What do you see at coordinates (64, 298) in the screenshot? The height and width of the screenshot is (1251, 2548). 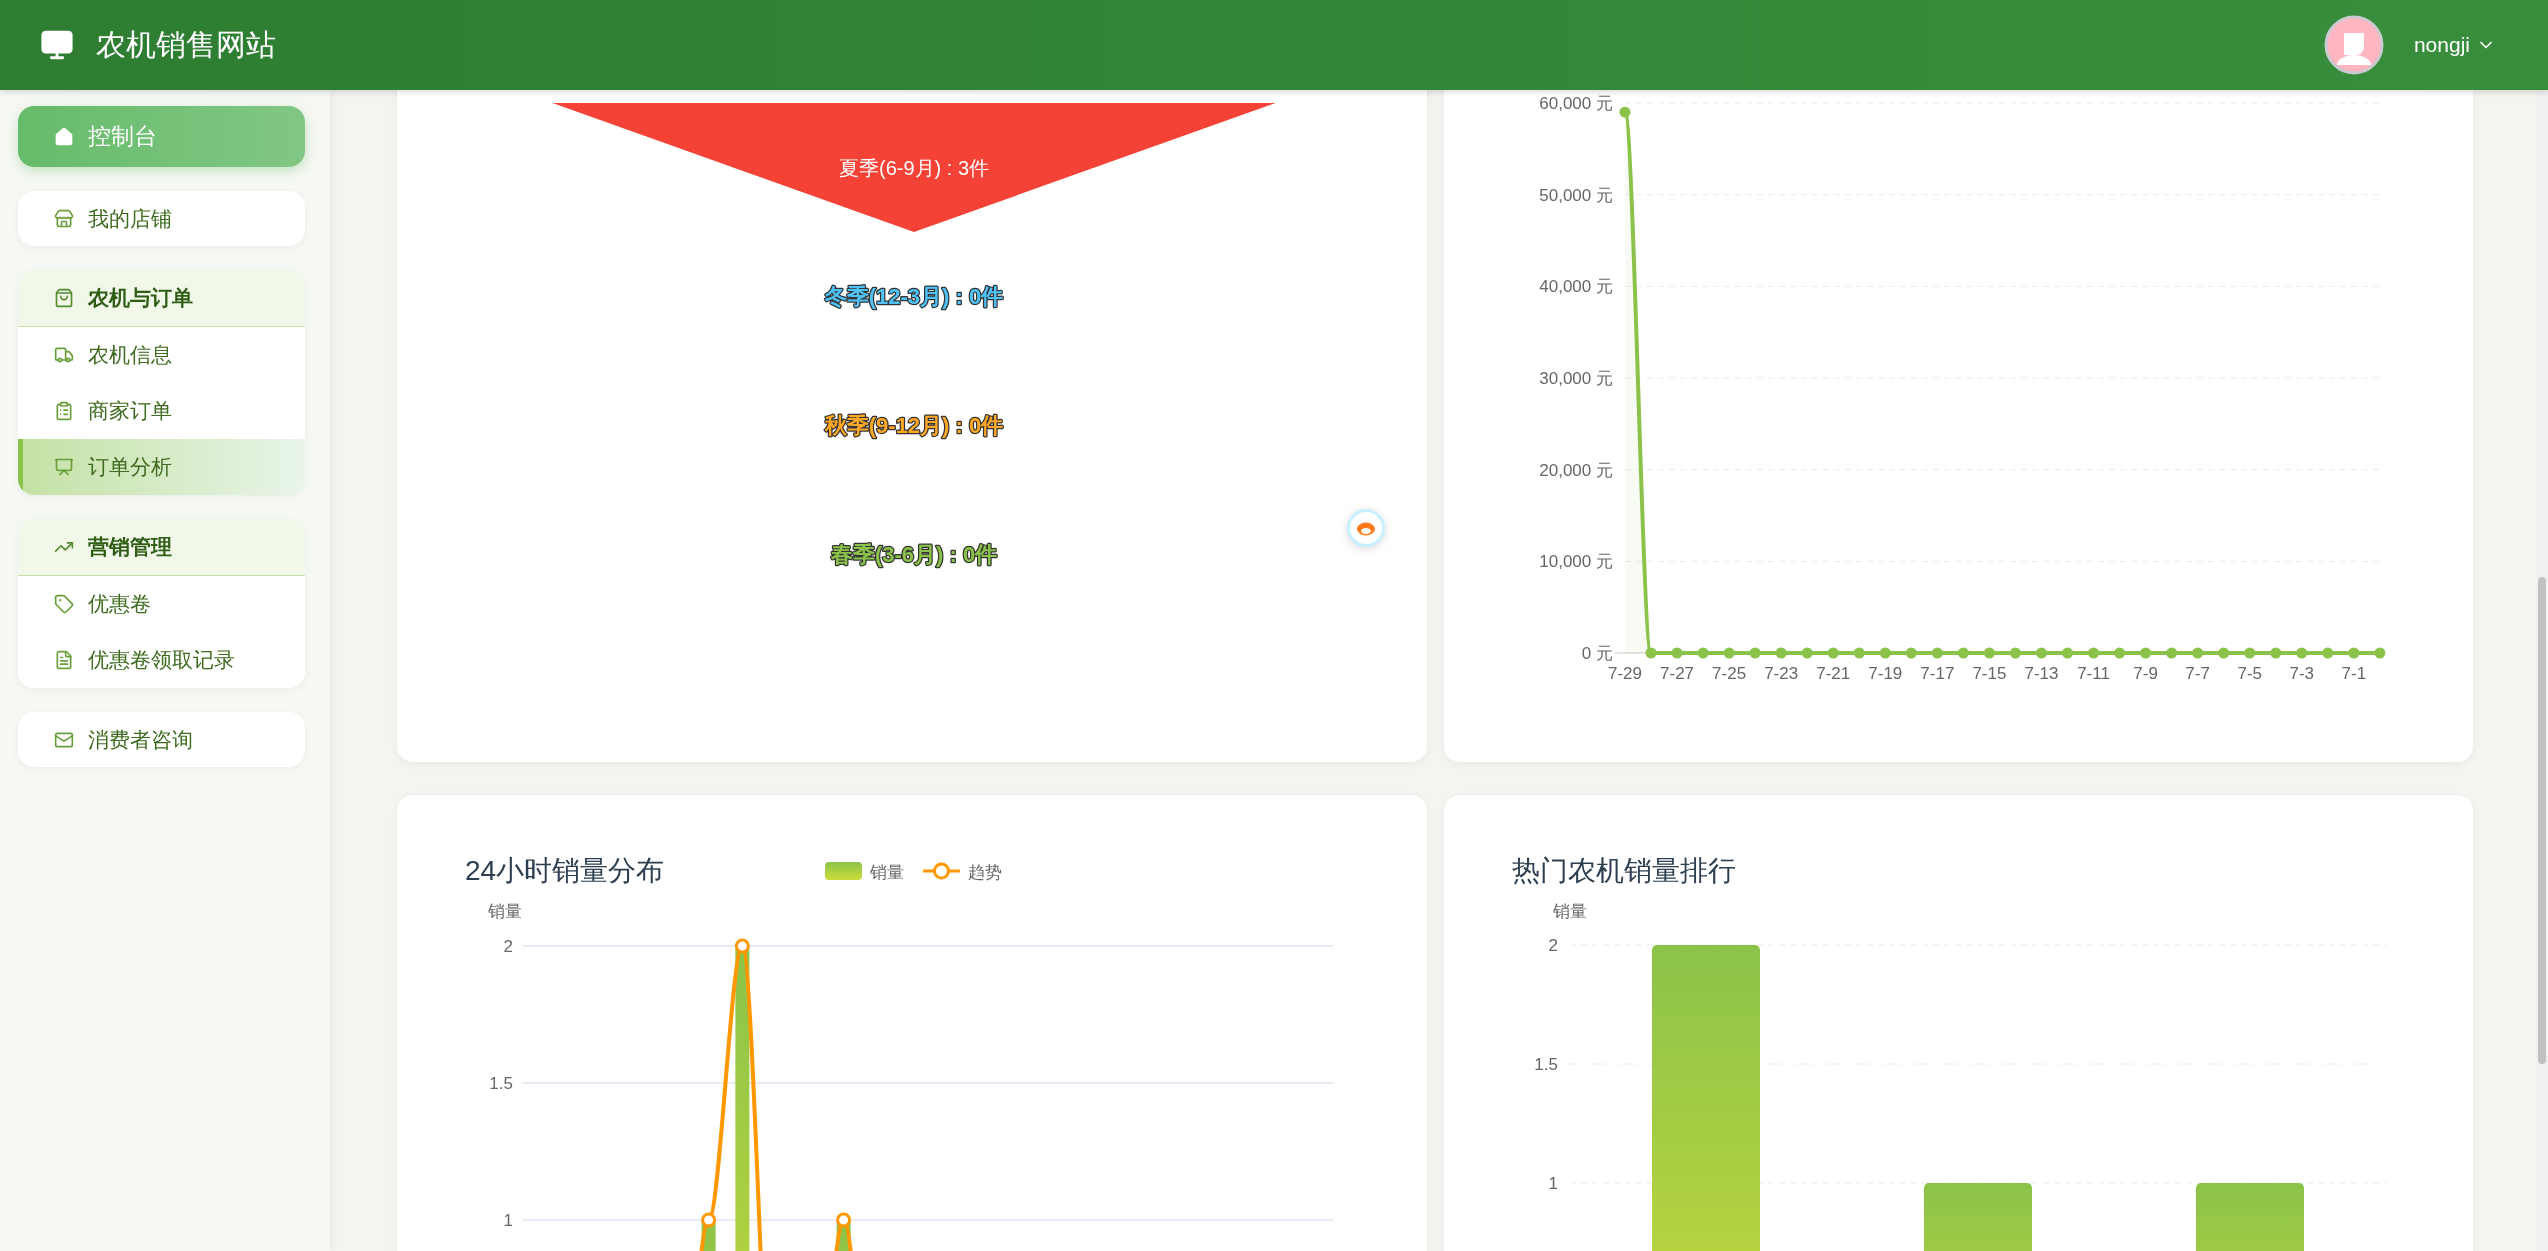 I see `group-icon` at bounding box center [64, 298].